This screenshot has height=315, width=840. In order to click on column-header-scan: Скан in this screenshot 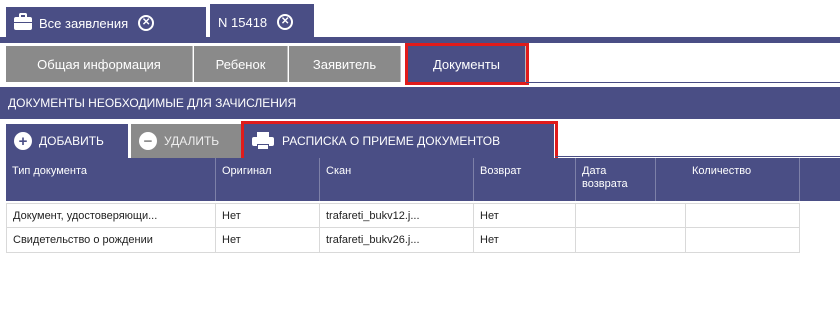, I will do `click(397, 179)`.